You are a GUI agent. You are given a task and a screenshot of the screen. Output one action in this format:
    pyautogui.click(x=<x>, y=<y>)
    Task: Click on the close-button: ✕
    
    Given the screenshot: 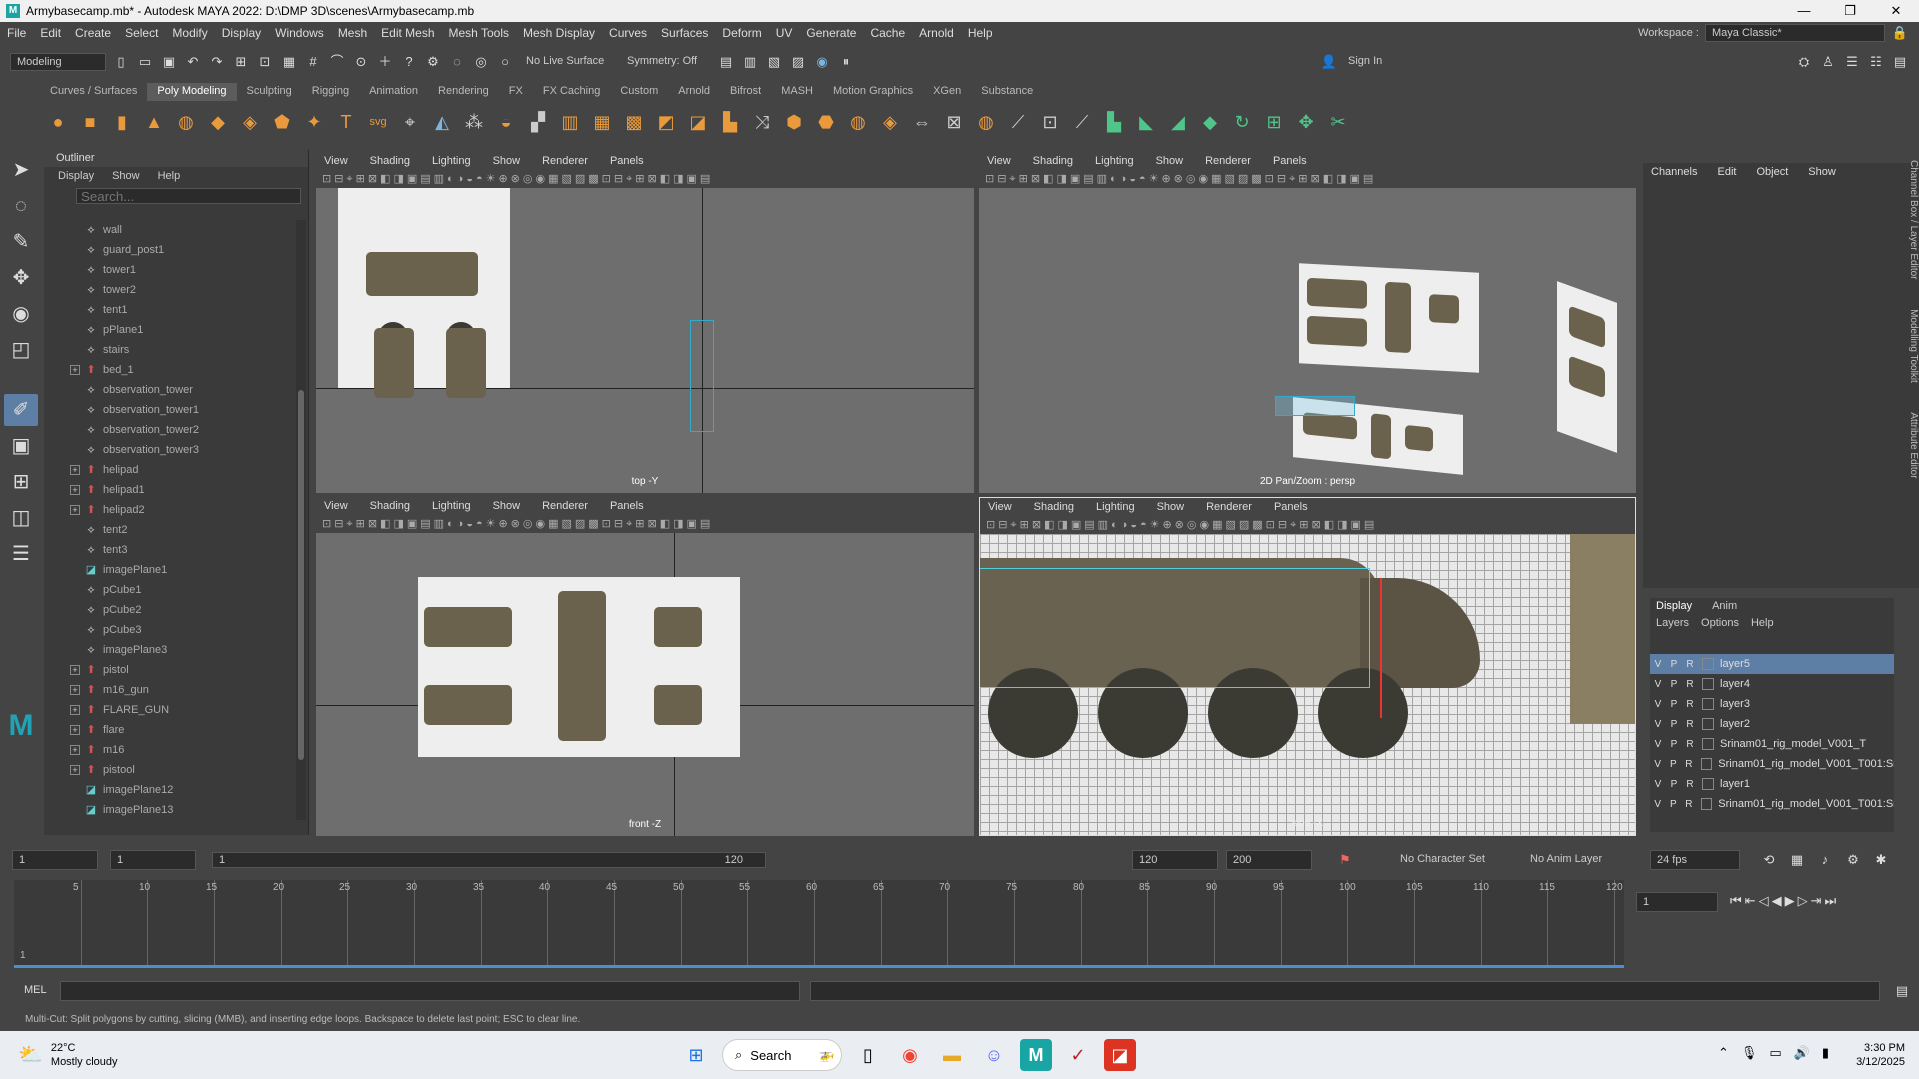 What is the action you would take?
    pyautogui.click(x=1896, y=11)
    